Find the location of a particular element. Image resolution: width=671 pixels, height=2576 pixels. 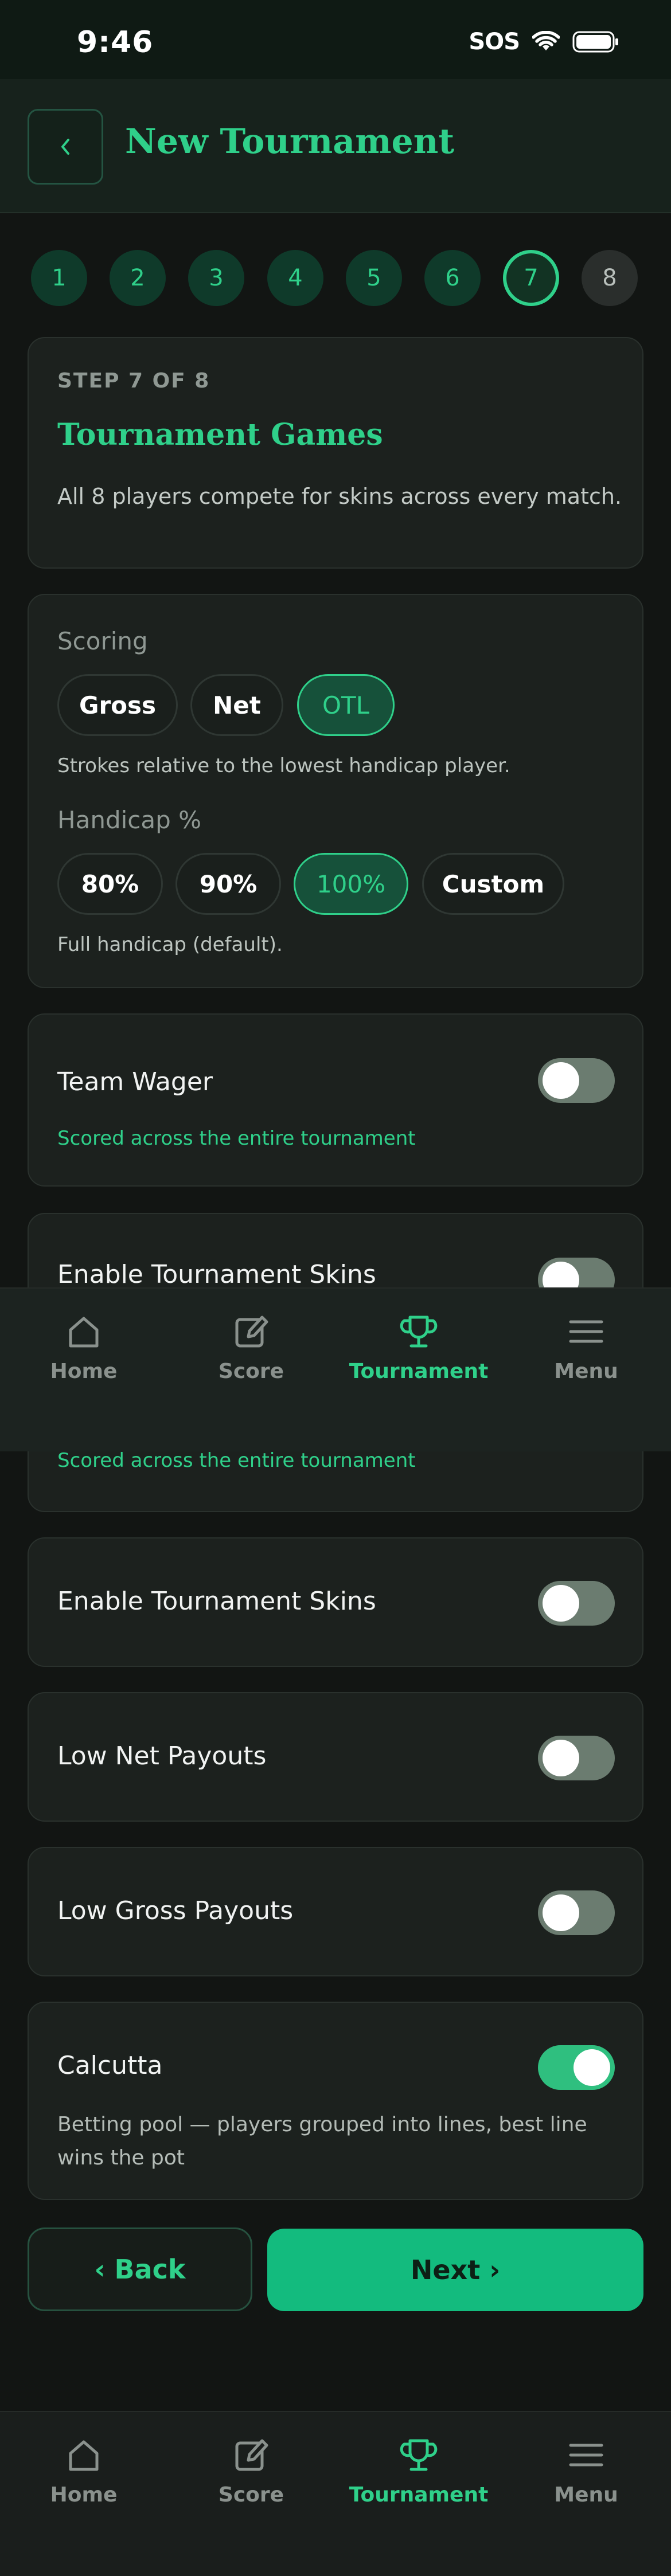

tab-tournament-overlay: Tournament is located at coordinates (418, 1346).